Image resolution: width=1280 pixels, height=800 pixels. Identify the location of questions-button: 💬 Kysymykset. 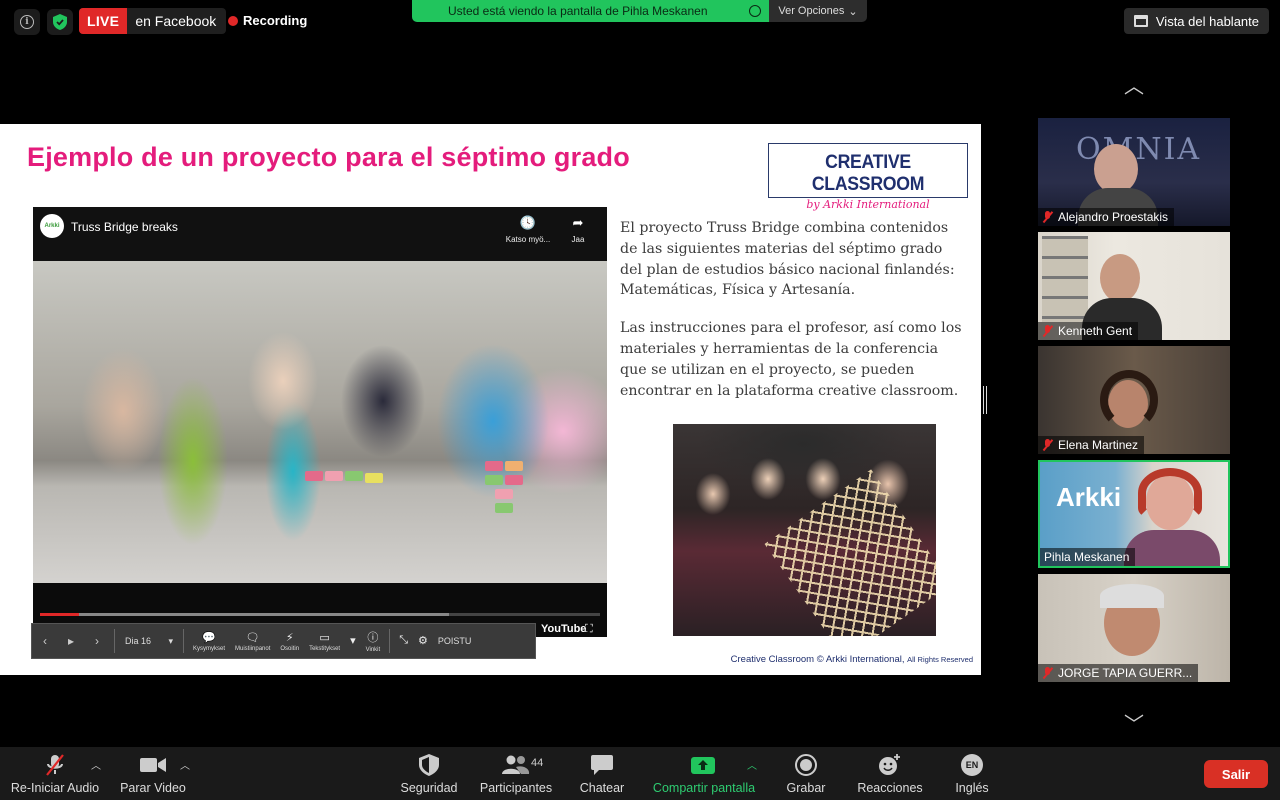
(209, 641).